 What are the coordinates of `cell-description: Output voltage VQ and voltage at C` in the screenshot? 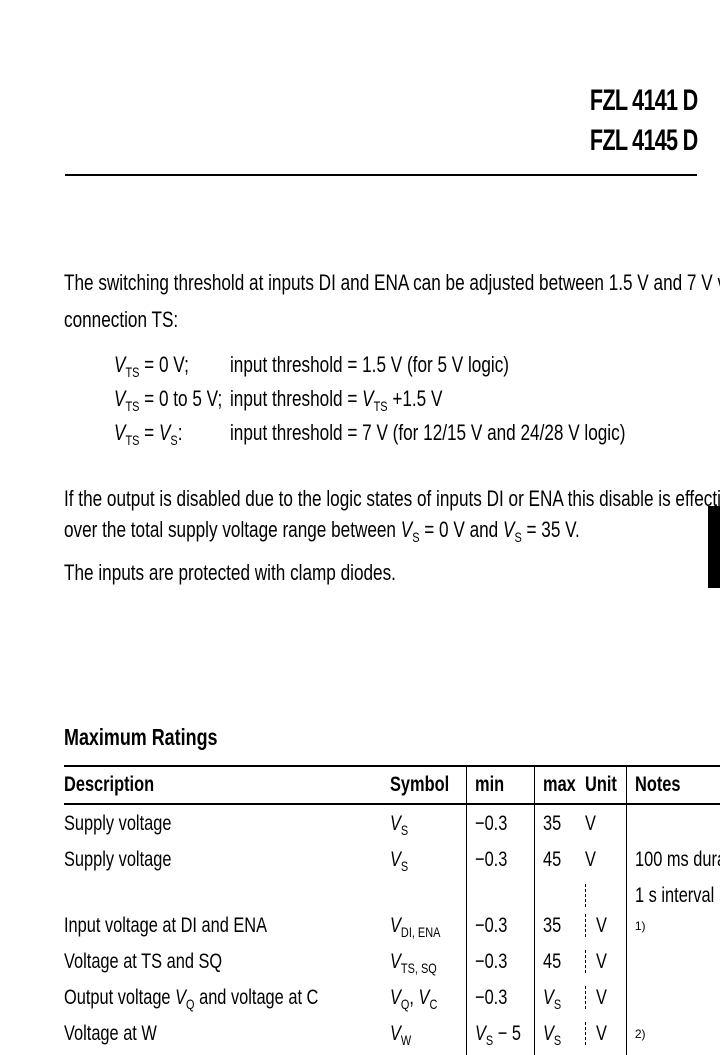 It's located at (191, 999).